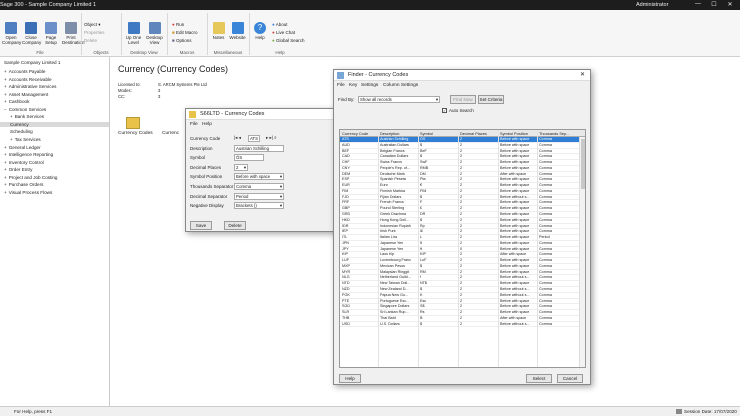 Image resolution: width=740 pixels, height=416 pixels. Describe the element at coordinates (271, 138) in the screenshot. I see `record-navigator-next-icon: ▸ ▸| ⌕` at that location.